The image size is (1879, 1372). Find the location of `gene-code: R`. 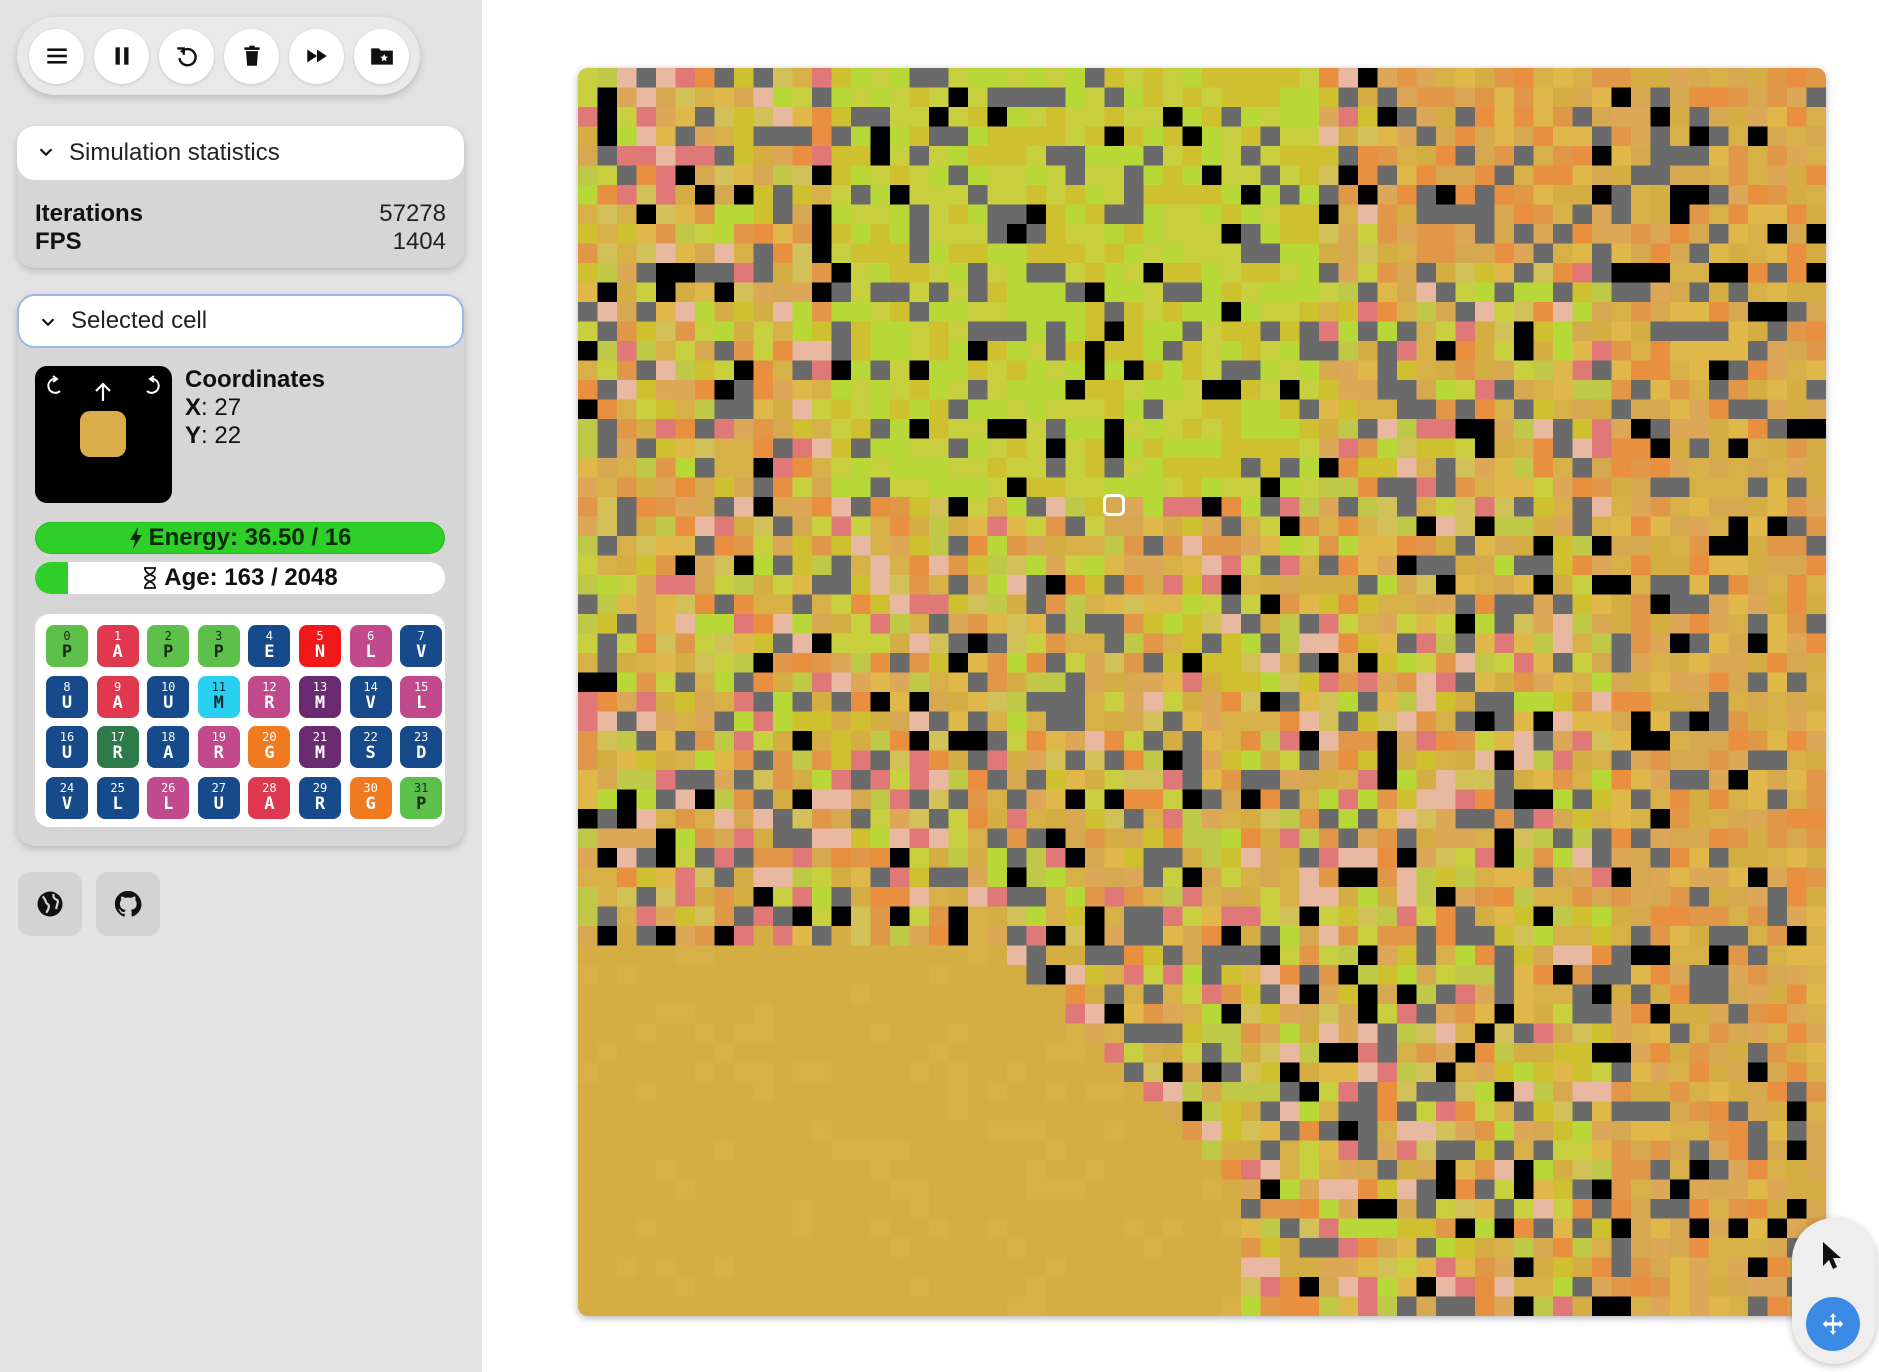

gene-code: R is located at coordinates (269, 702).